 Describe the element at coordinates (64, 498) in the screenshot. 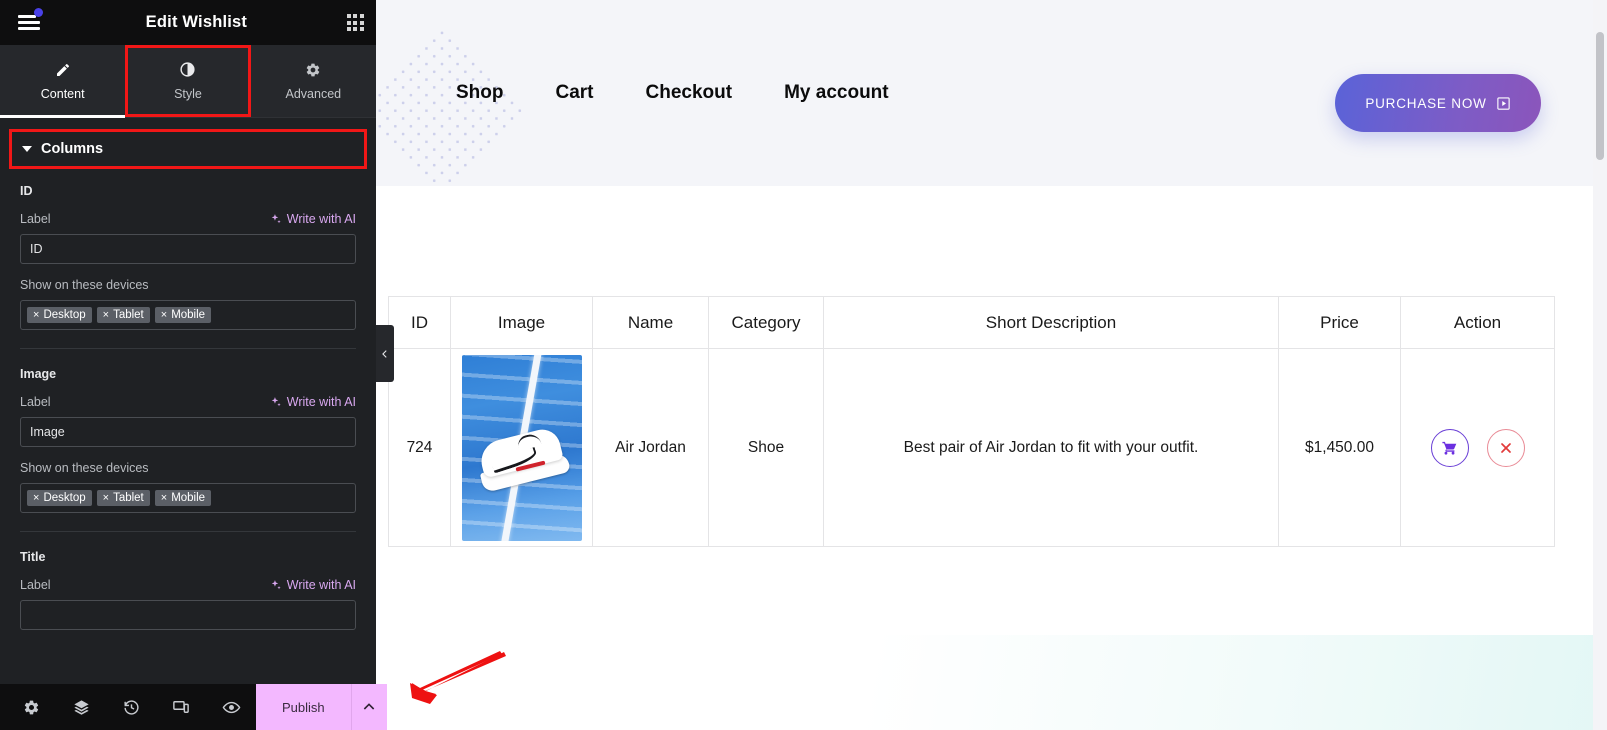

I see `chip-label: Desktop` at that location.